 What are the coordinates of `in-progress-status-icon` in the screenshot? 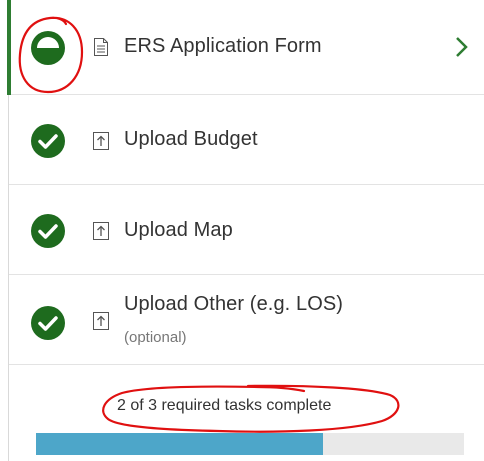 It's located at (48, 48).